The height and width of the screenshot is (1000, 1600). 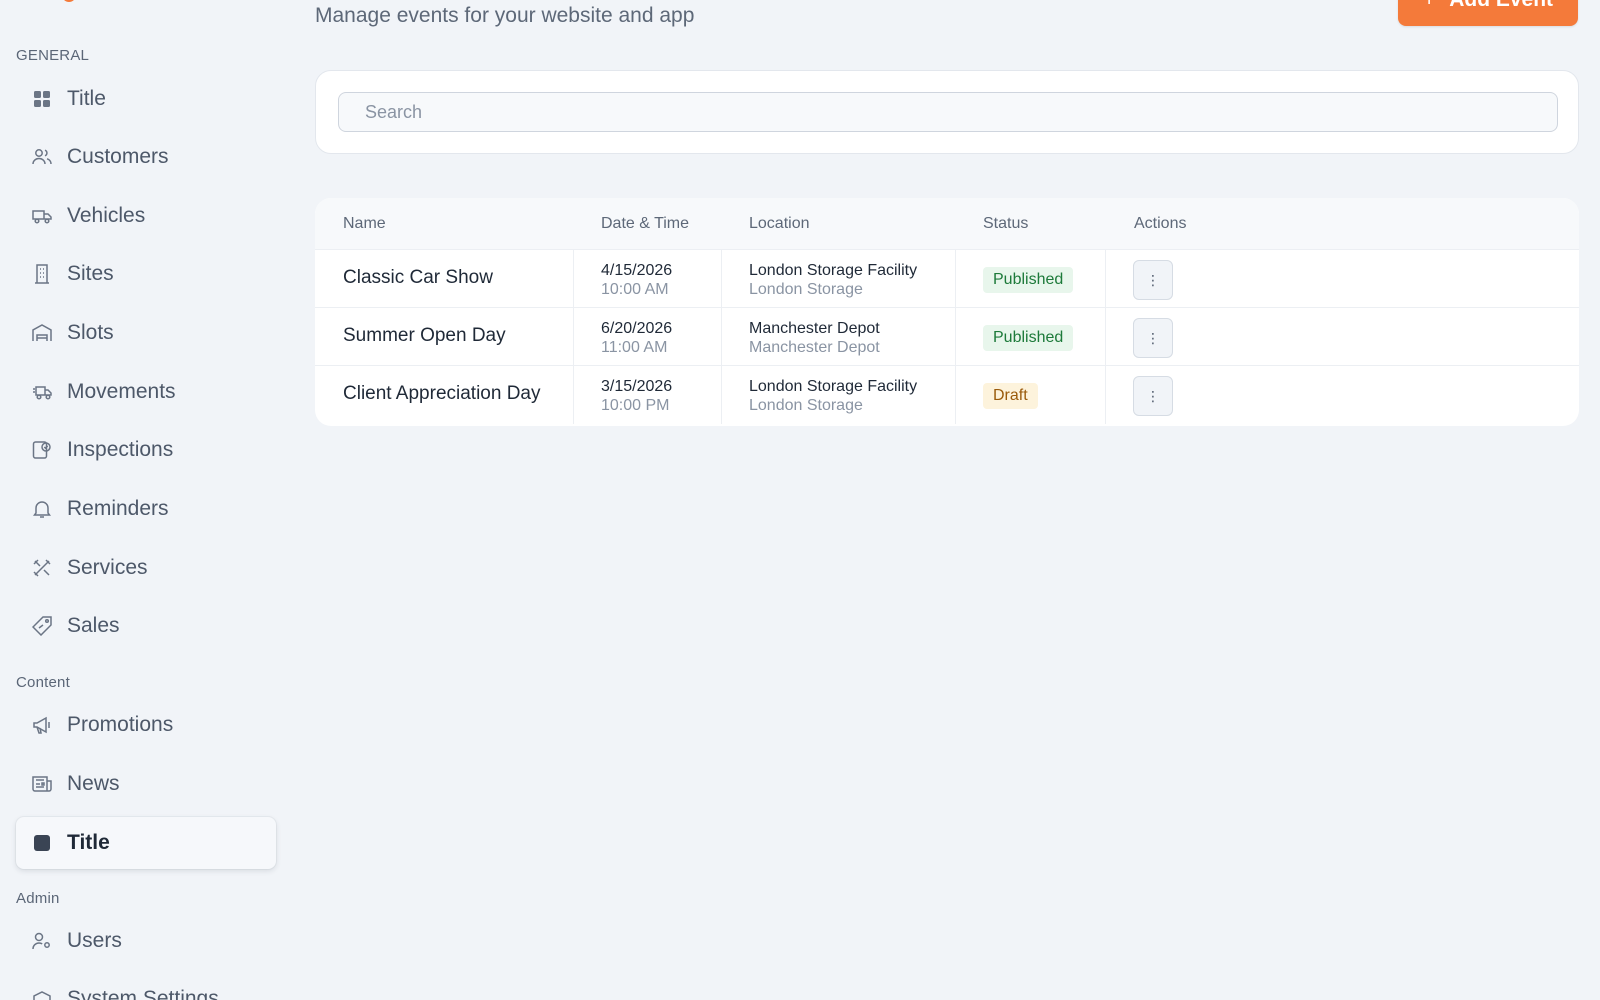 I want to click on sidebar-item-vehicles: Vehicles, so click(x=146, y=216).